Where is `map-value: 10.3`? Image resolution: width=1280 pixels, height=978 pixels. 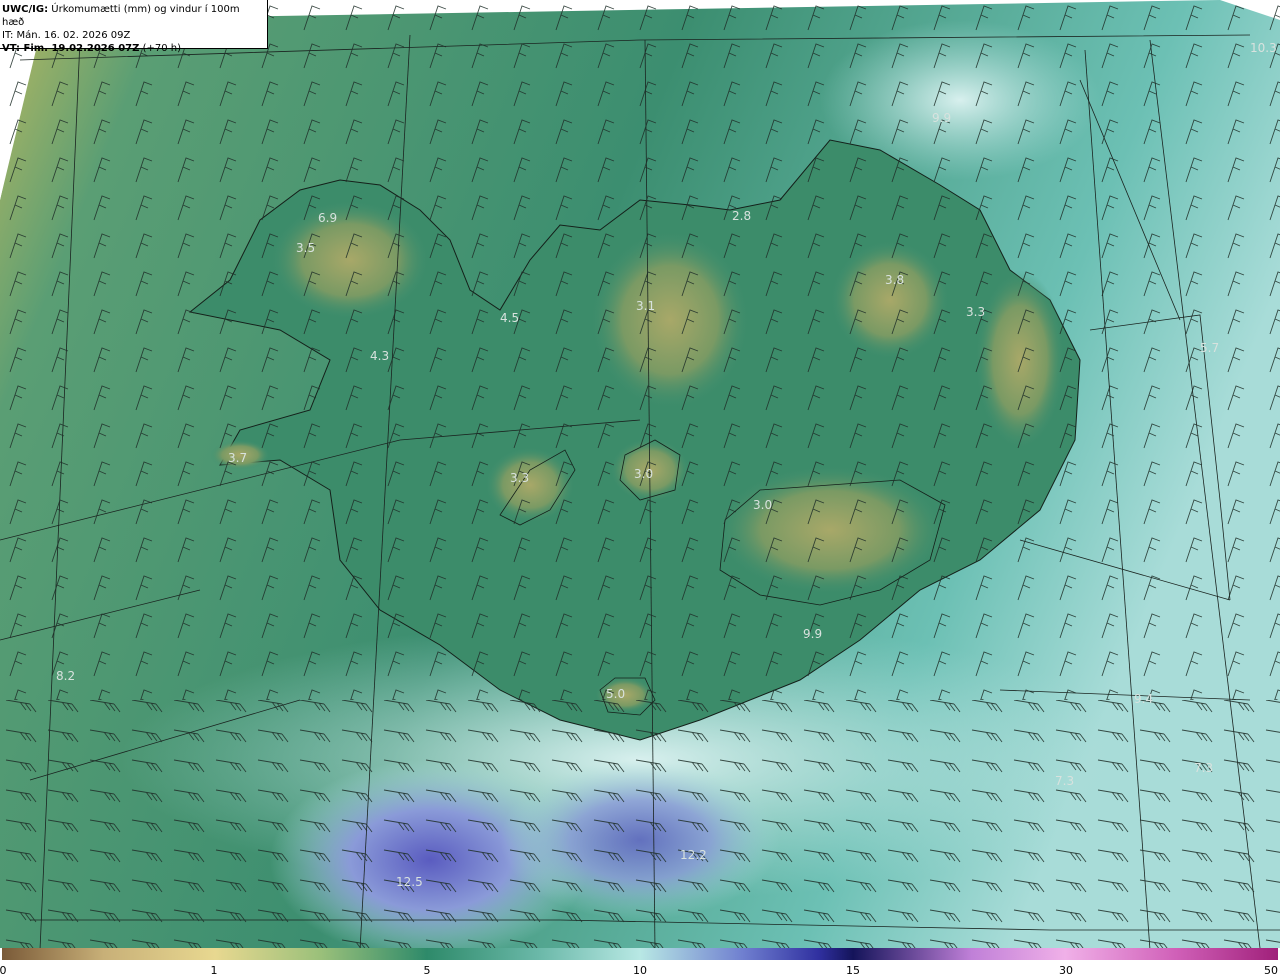 map-value: 10.3 is located at coordinates (1263, 48).